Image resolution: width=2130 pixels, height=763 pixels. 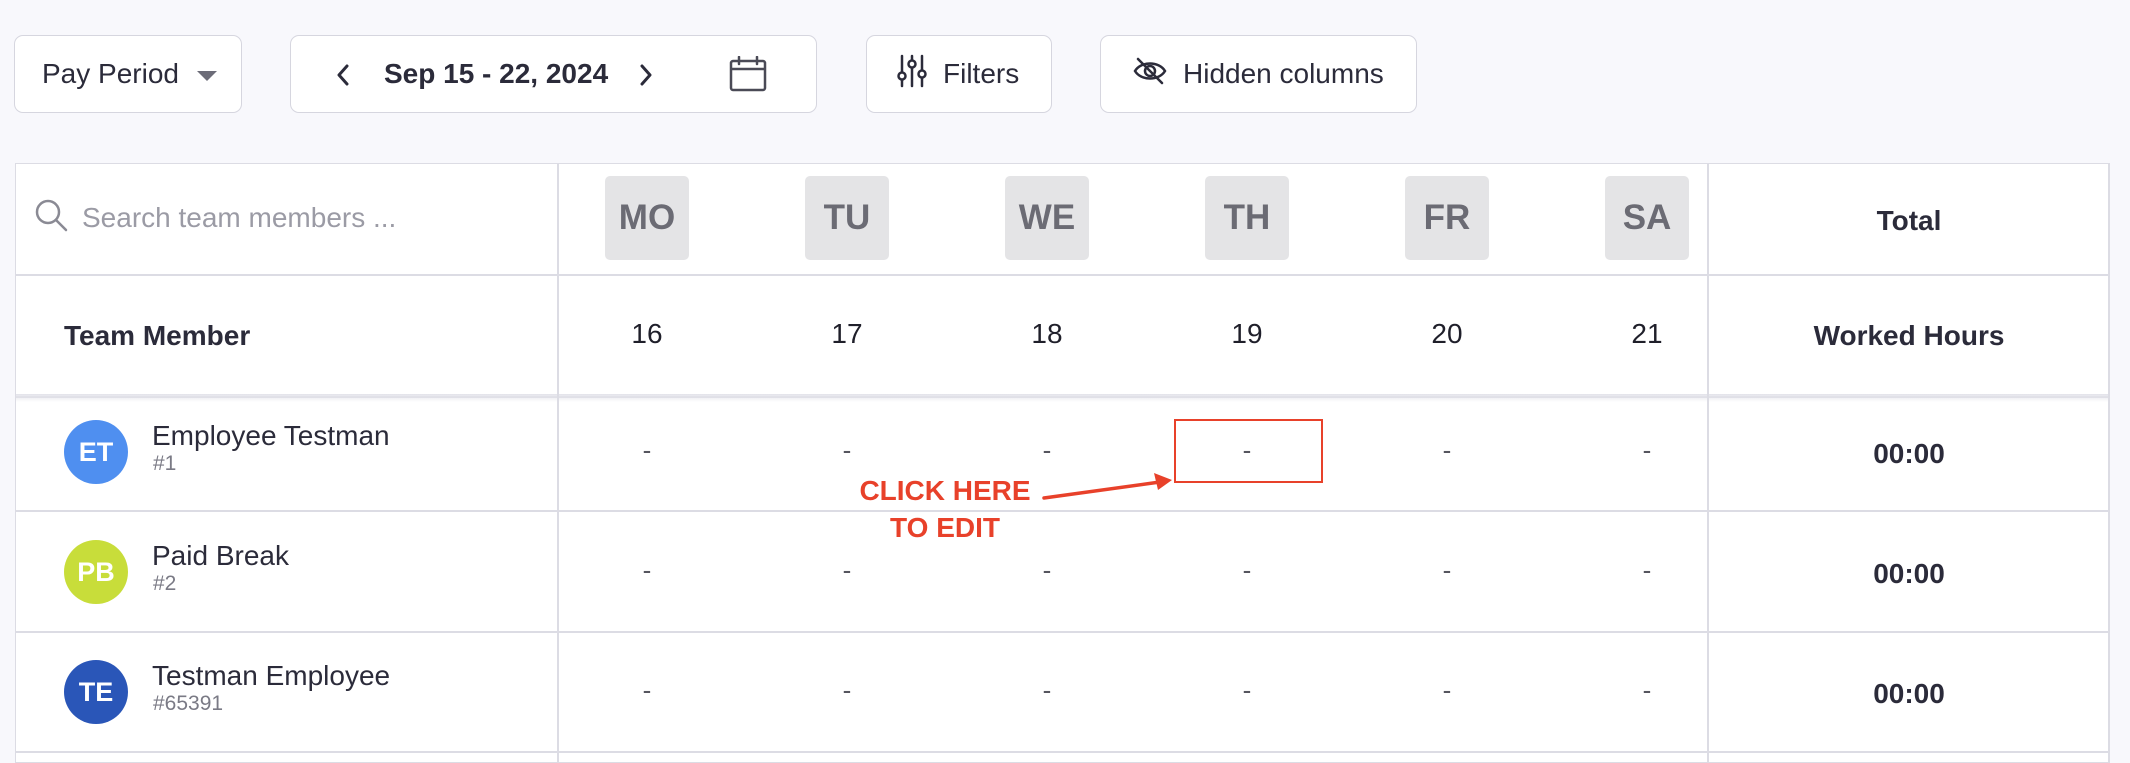 I want to click on avatar: ET, so click(x=96, y=452).